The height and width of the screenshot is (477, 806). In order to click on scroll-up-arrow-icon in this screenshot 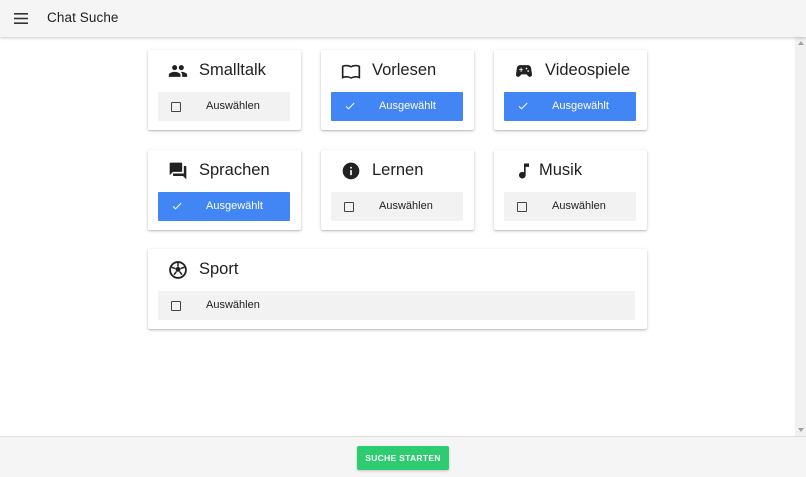, I will do `click(801, 43)`.